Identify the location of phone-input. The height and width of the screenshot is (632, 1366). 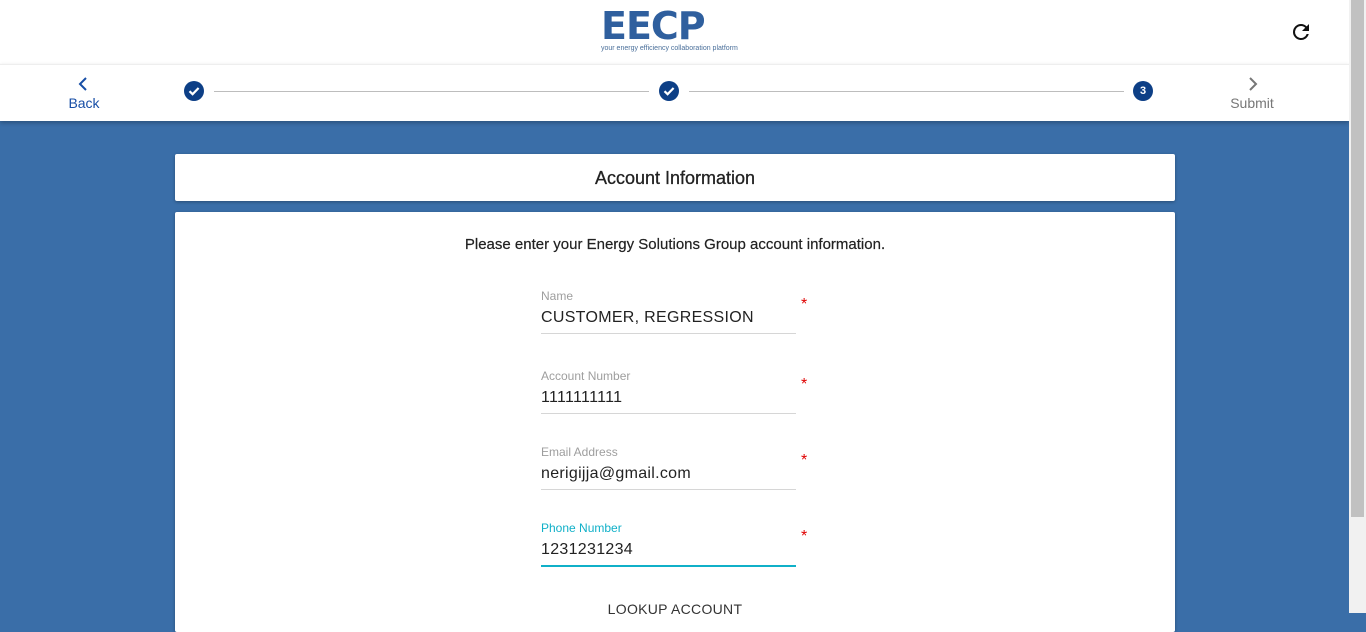
(668, 550).